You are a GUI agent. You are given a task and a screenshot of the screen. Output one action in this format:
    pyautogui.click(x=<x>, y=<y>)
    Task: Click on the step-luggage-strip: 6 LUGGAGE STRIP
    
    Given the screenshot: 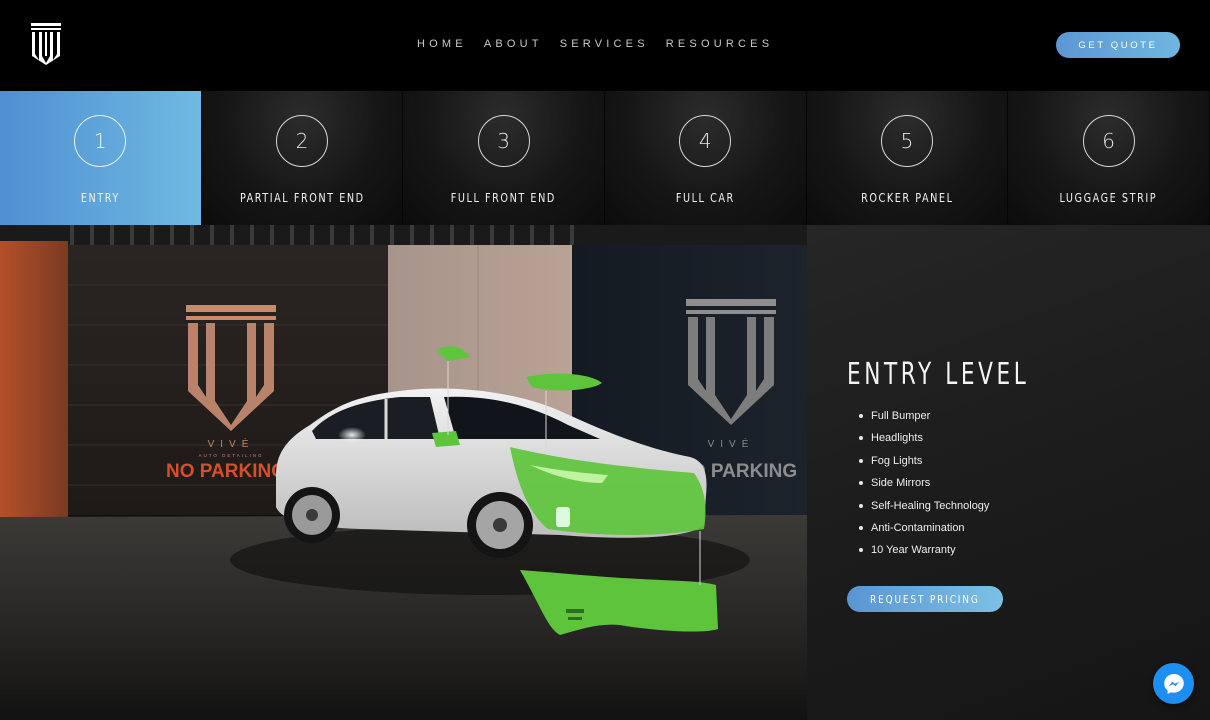 What is the action you would take?
    pyautogui.click(x=1109, y=158)
    